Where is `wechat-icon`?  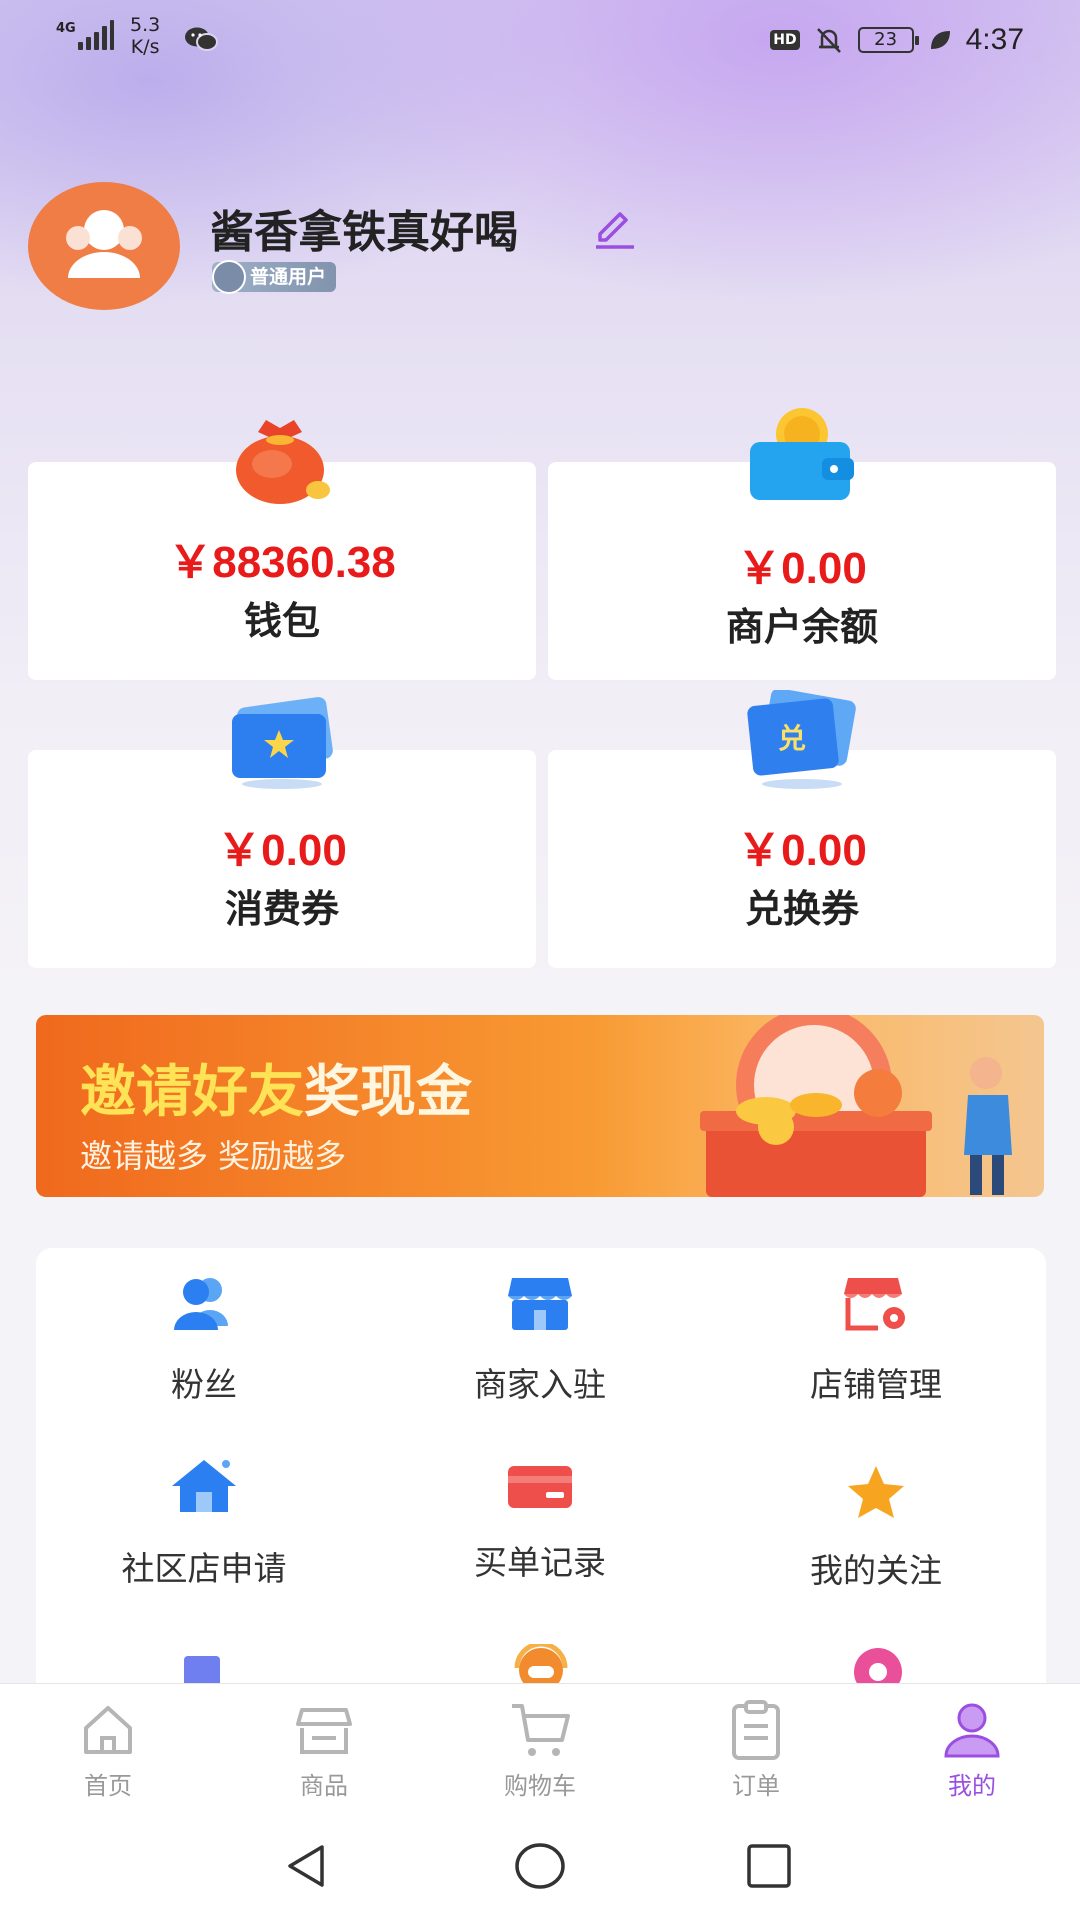 wechat-icon is located at coordinates (201, 39).